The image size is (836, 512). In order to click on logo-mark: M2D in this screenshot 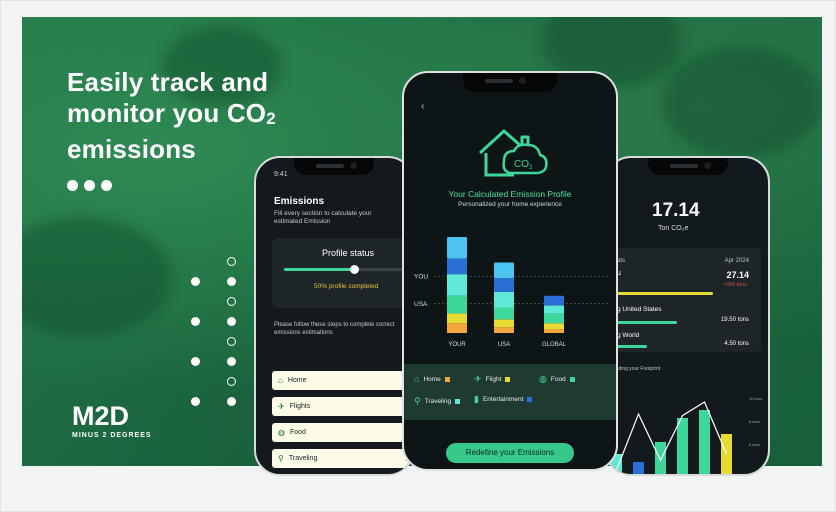, I will do `click(101, 416)`.